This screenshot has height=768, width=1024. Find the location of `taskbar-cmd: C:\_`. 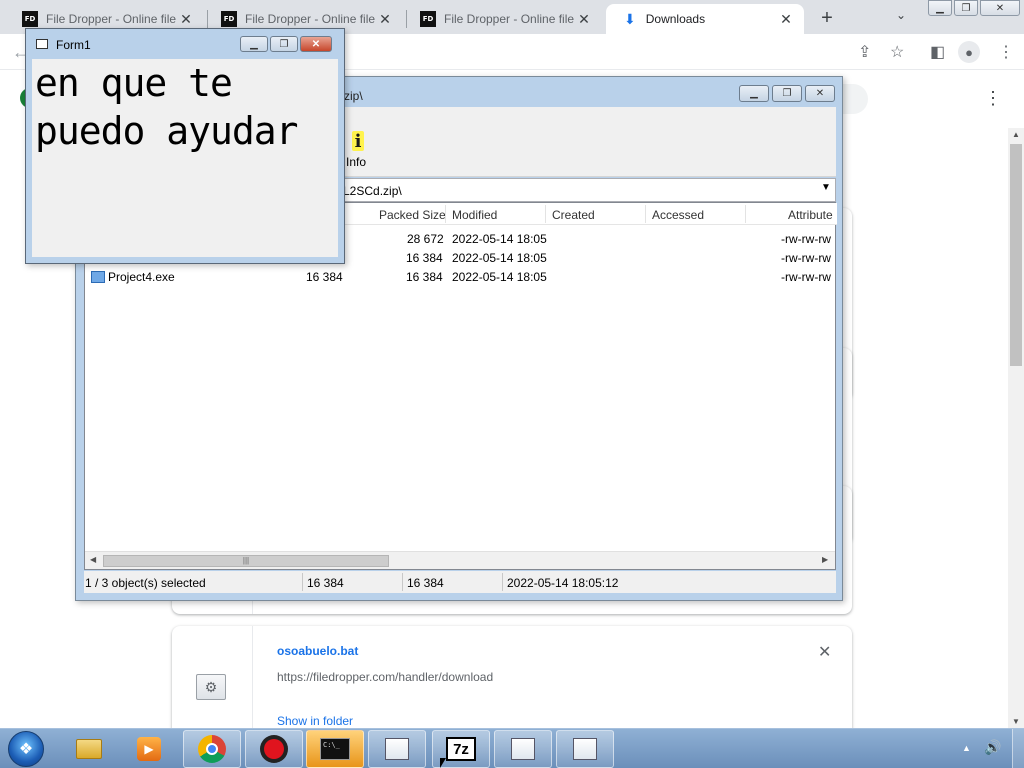

taskbar-cmd: C:\_ is located at coordinates (335, 749).